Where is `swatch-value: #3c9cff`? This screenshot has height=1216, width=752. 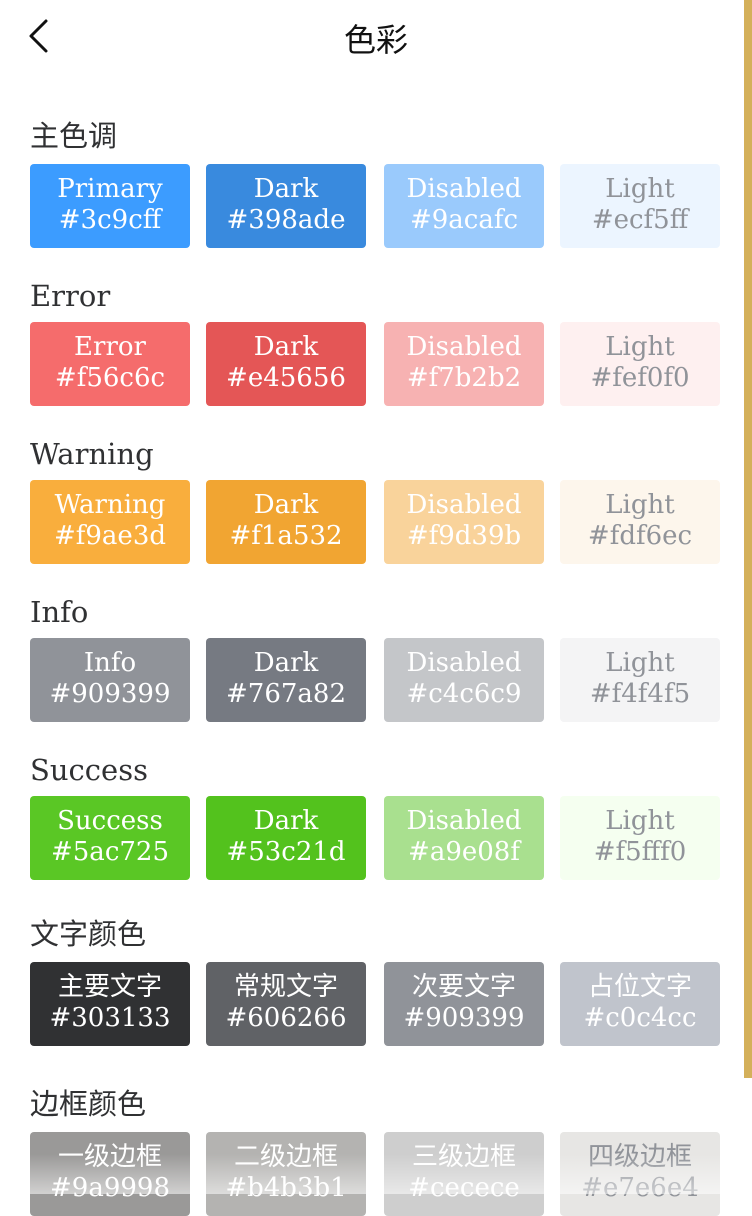
swatch-value: #3c9cff is located at coordinates (110, 220).